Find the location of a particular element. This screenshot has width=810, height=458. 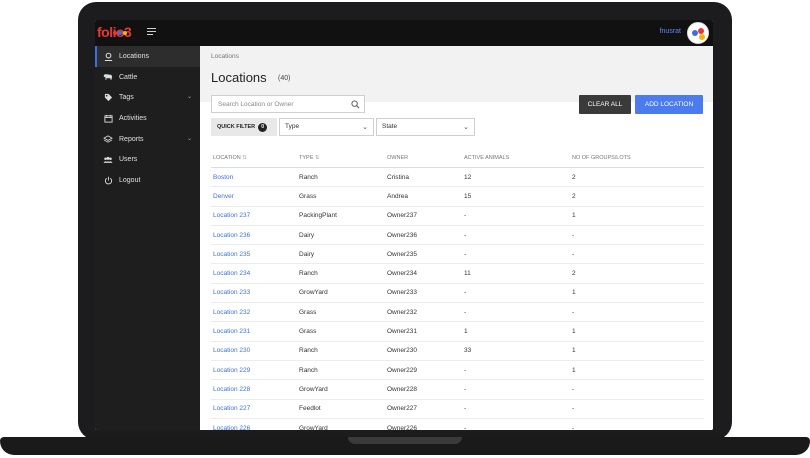

state-select: State ⌄ is located at coordinates (425, 127).